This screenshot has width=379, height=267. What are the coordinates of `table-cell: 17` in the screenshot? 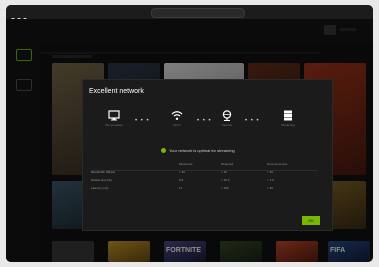 It's located at (181, 188).